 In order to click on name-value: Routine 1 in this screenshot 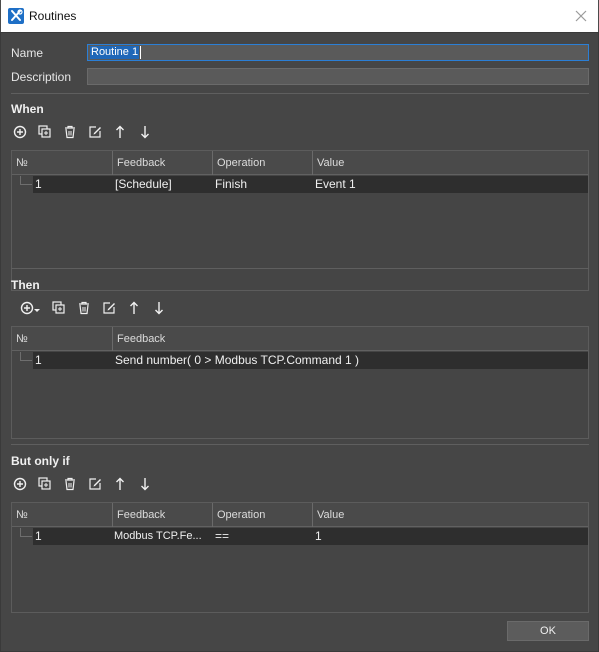, I will do `click(115, 52)`.